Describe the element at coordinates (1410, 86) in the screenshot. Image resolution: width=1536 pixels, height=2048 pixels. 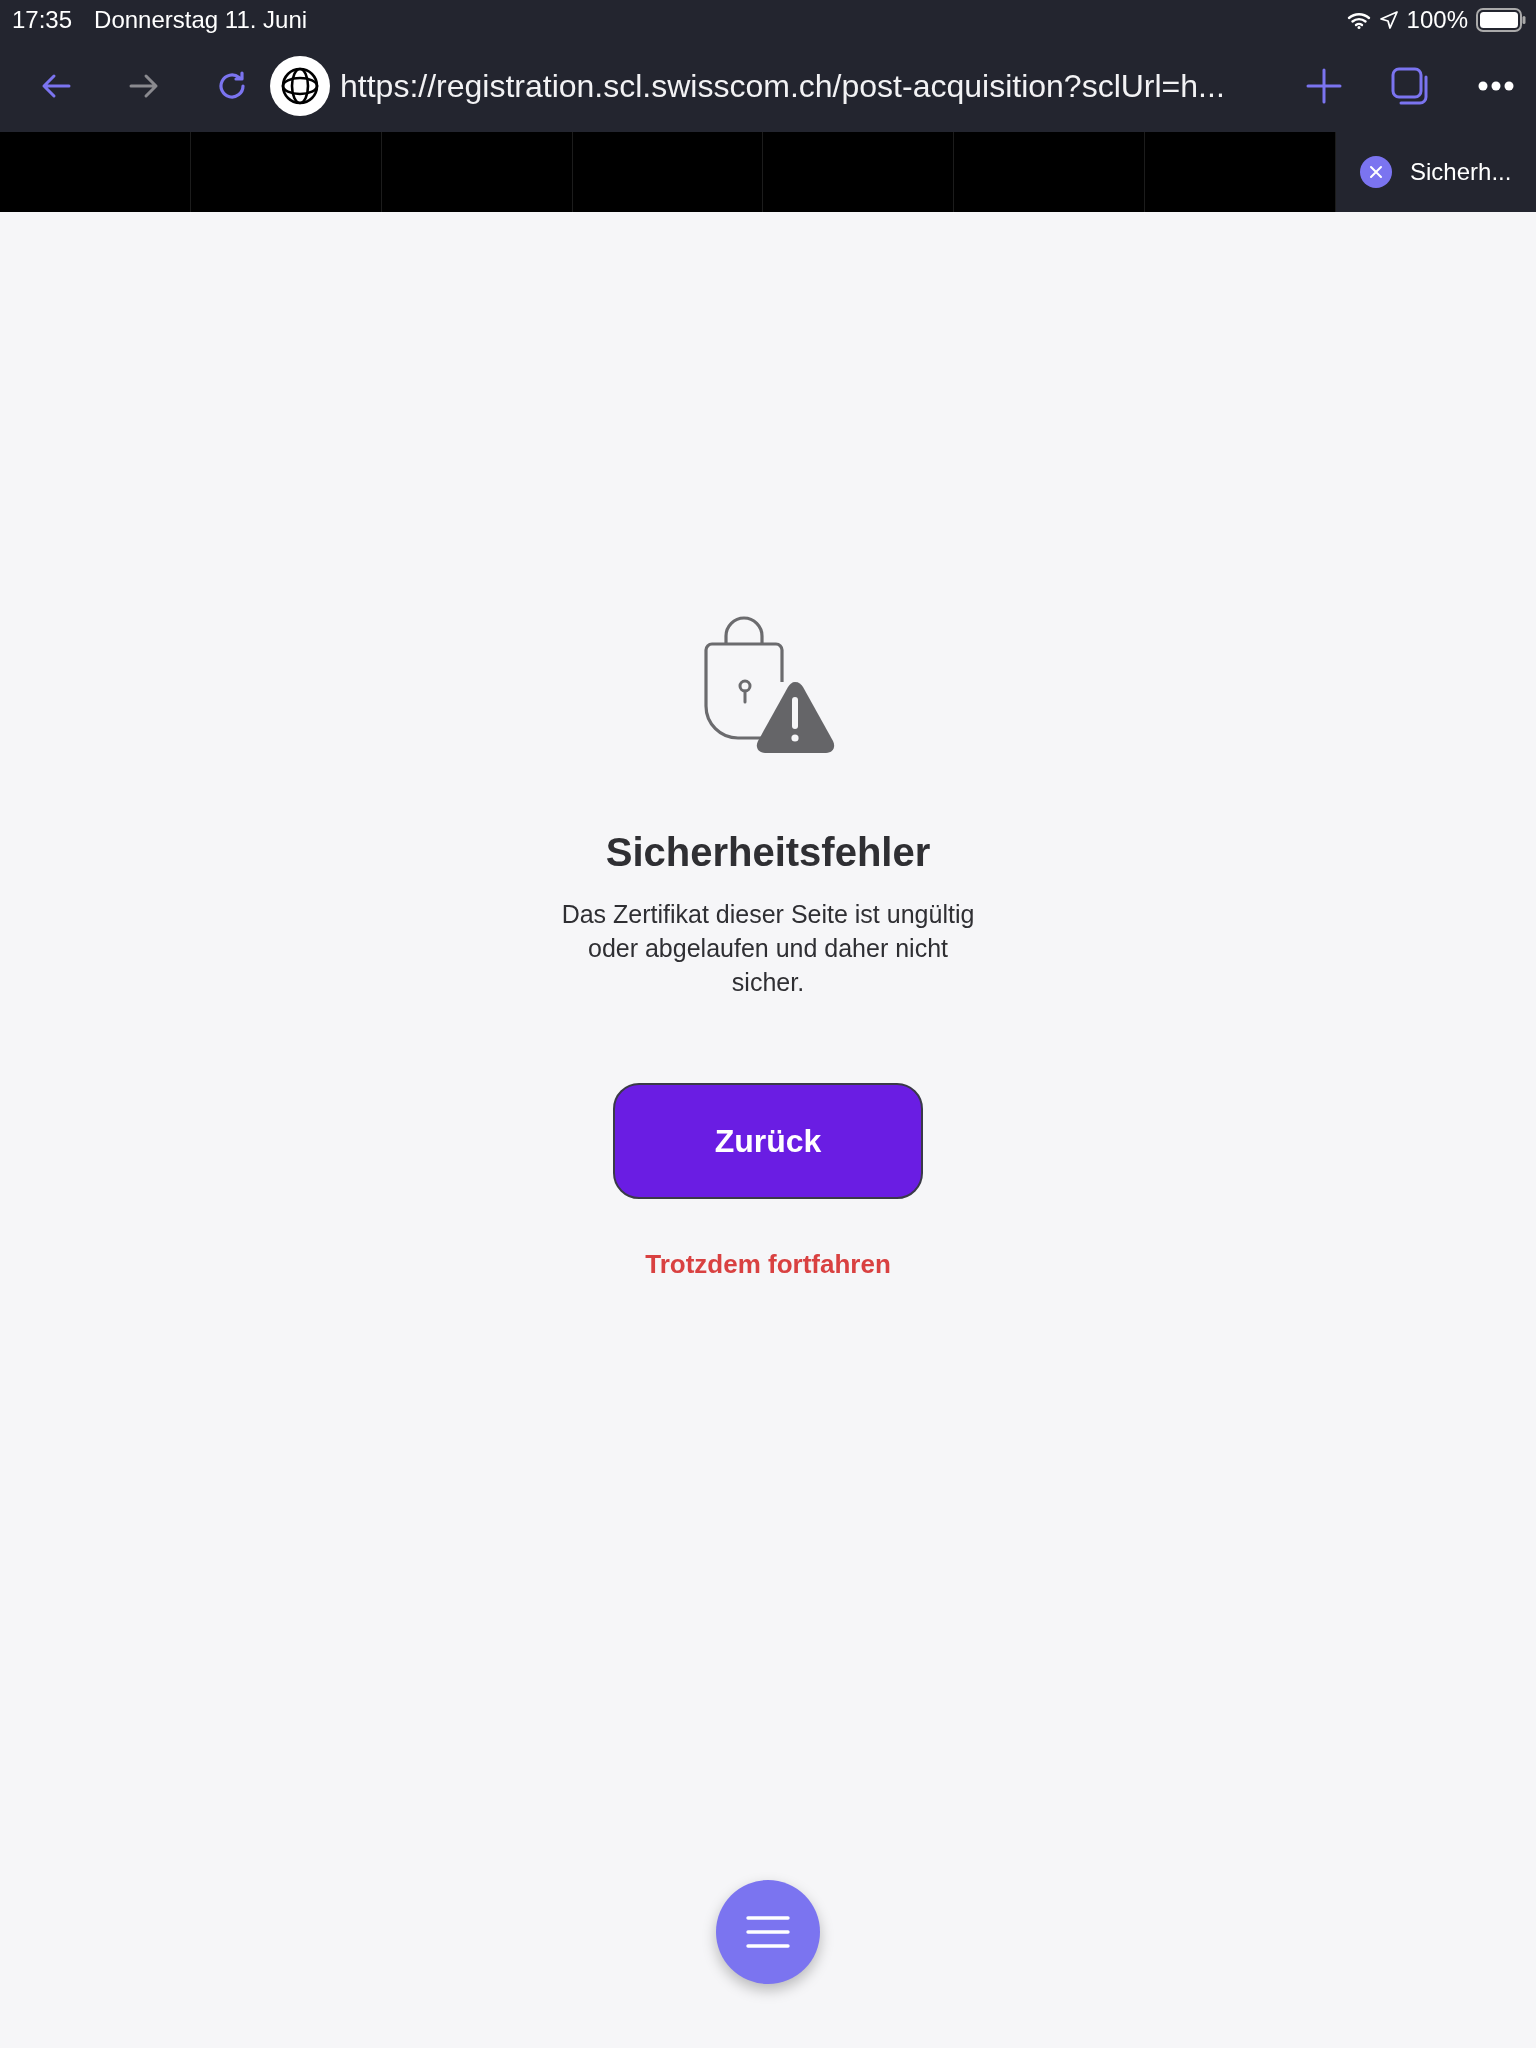
I see `tabs-button` at that location.